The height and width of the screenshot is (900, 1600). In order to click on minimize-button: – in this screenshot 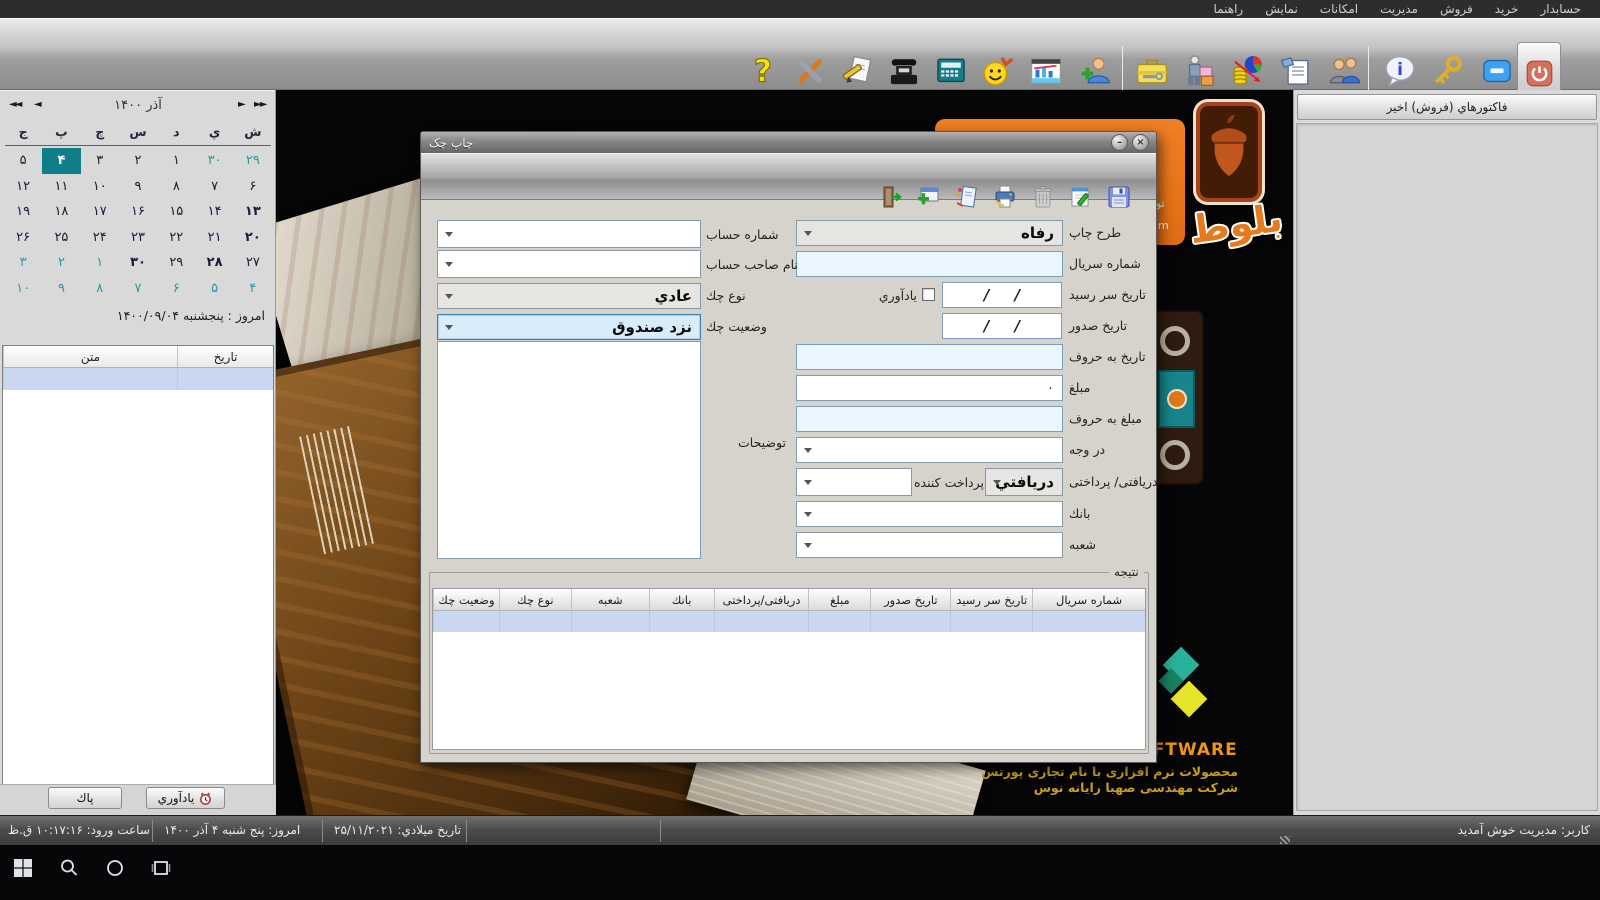, I will do `click(1119, 142)`.